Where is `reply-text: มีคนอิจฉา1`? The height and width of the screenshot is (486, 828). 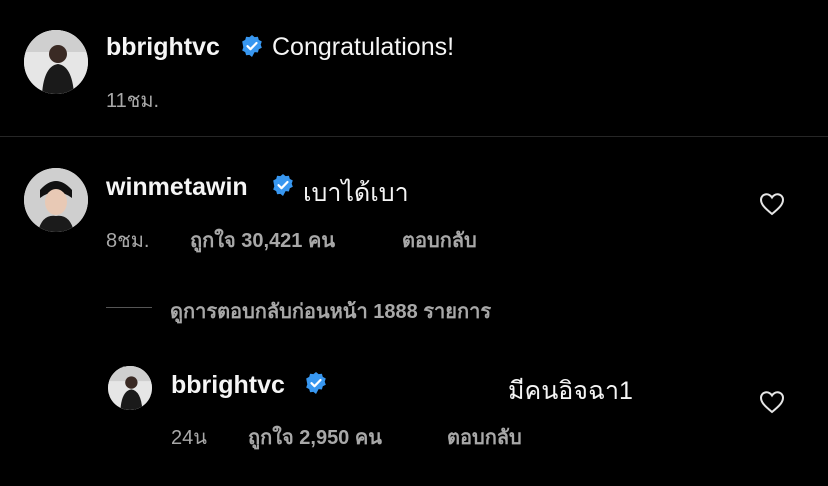 reply-text: มีคนอิจฉา1 is located at coordinates (570, 391).